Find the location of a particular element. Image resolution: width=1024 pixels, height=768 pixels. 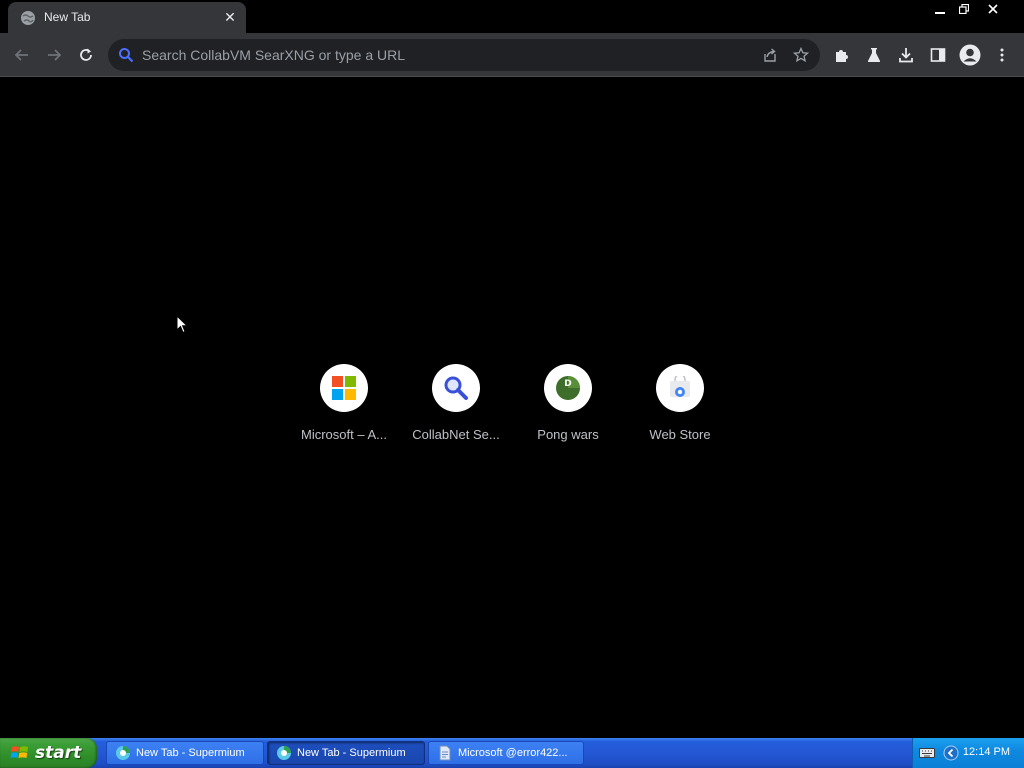

tab-strip: New Tab ✕ is located at coordinates (512, 16).